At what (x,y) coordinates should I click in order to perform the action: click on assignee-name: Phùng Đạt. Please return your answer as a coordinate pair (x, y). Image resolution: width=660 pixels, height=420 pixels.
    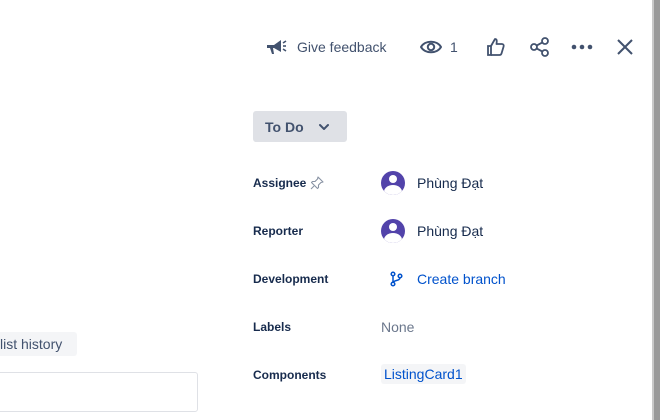
    Looking at the image, I should click on (450, 183).